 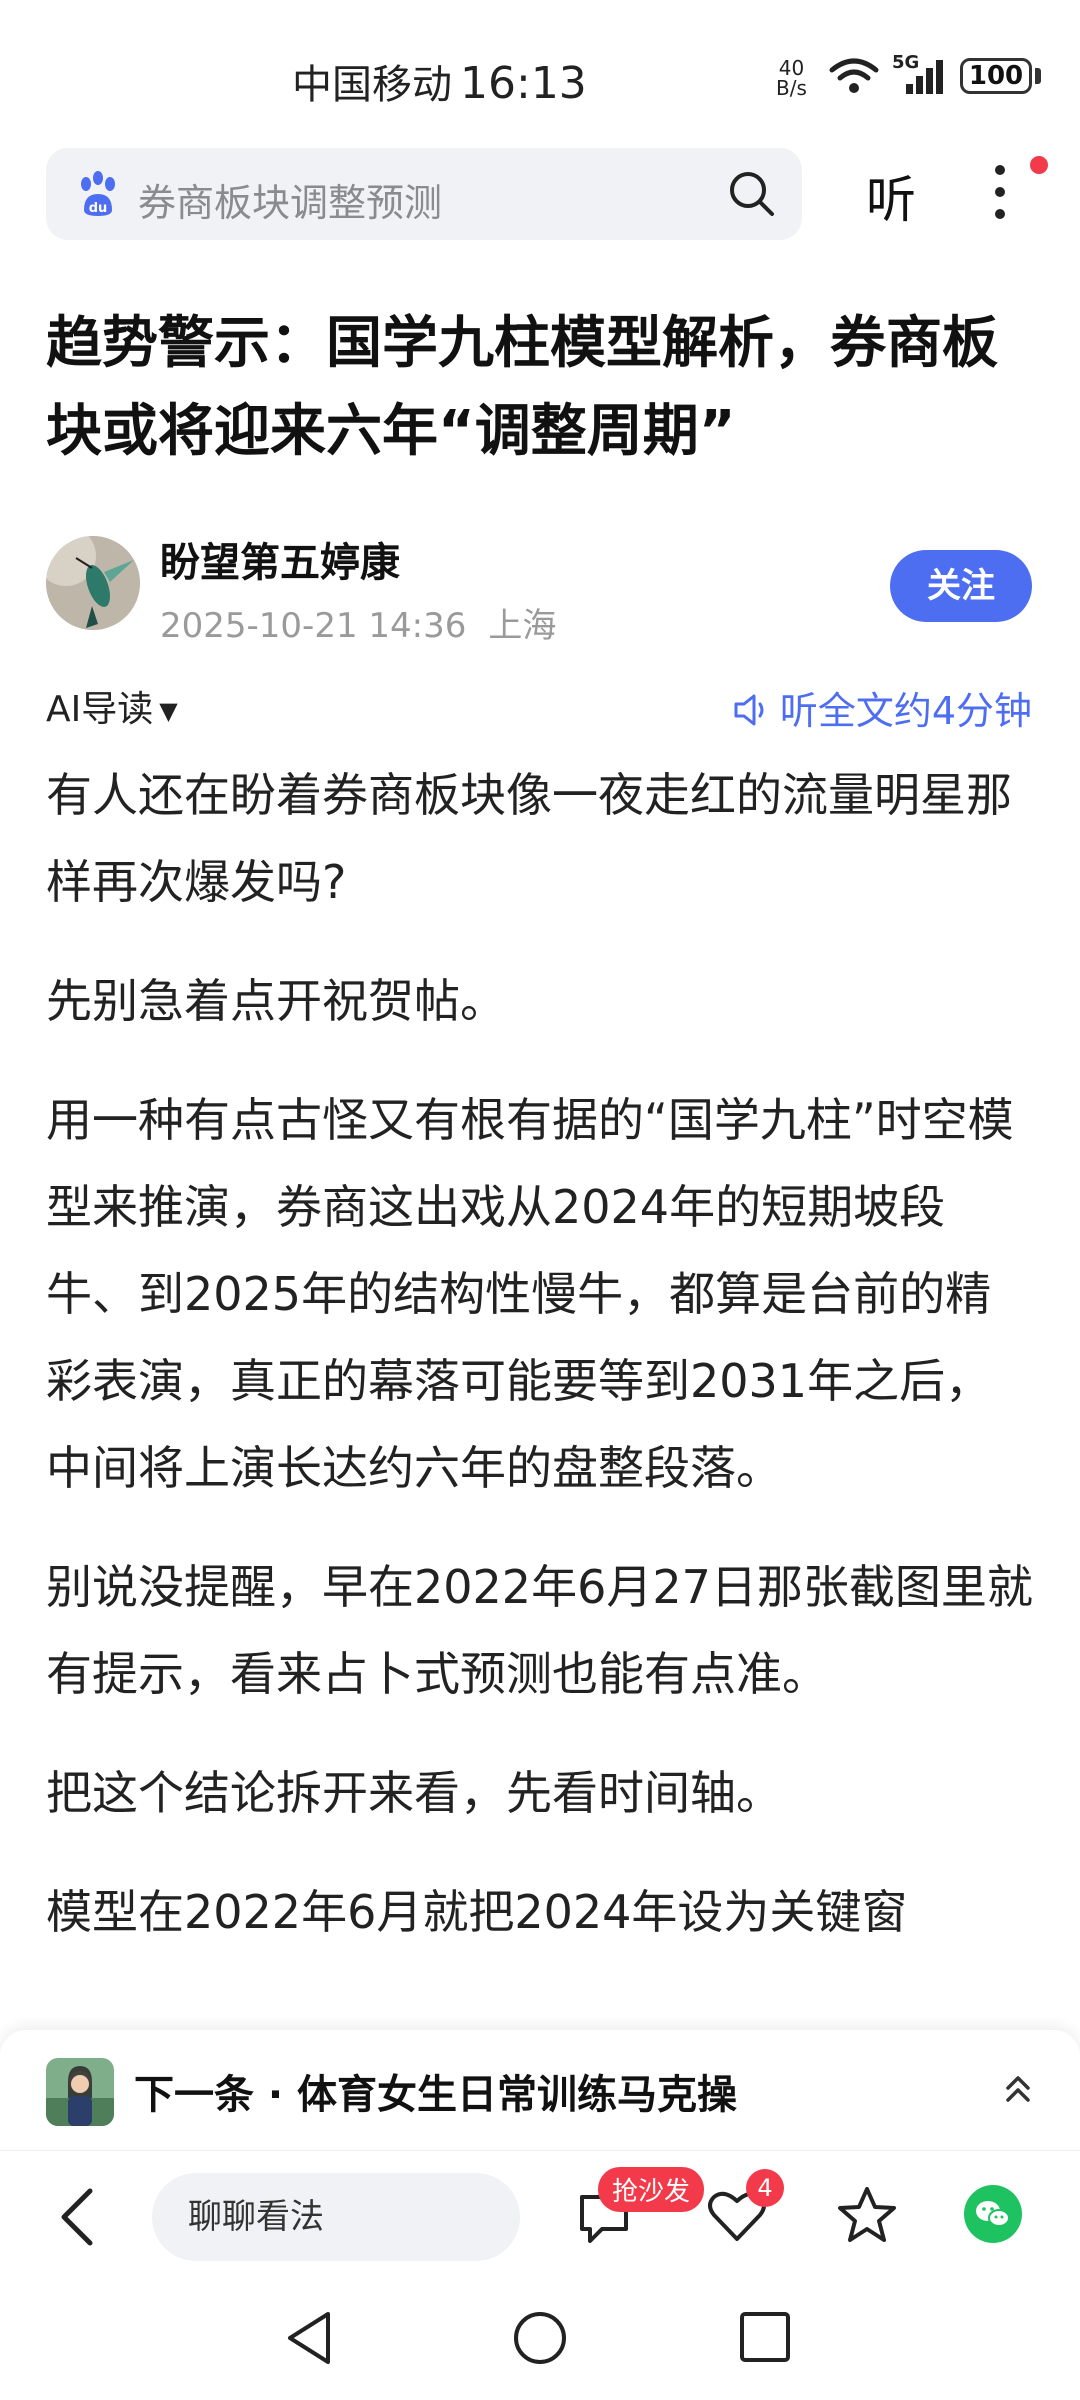 What do you see at coordinates (854, 75) in the screenshot?
I see `wifi-icon` at bounding box center [854, 75].